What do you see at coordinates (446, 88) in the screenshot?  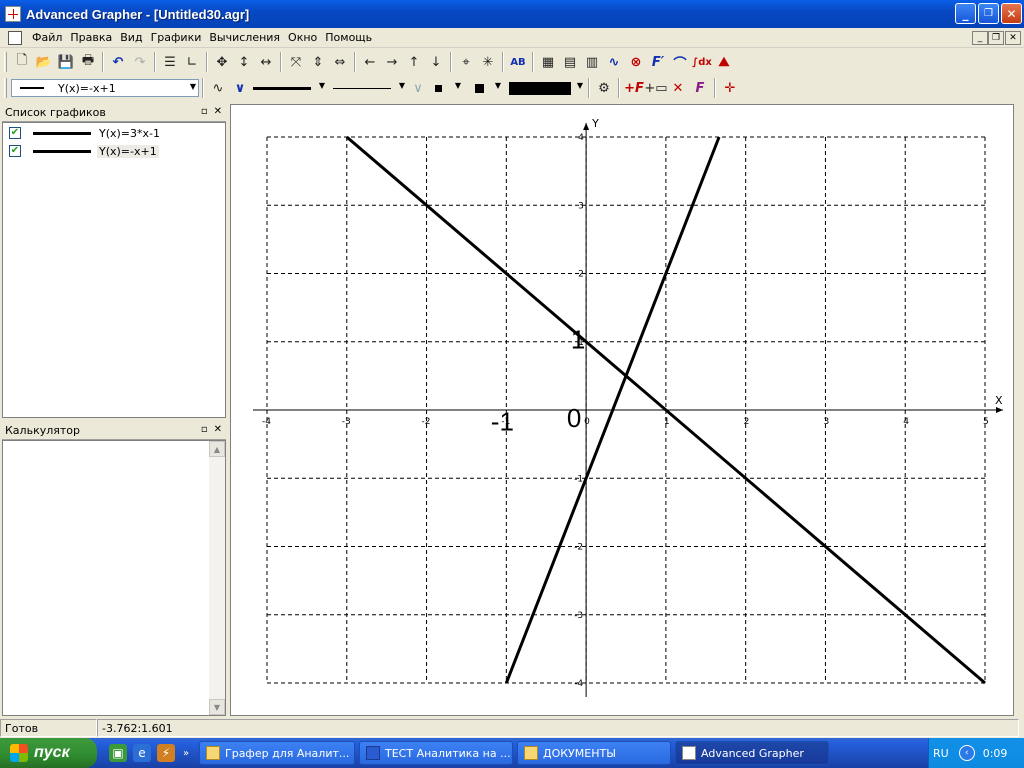 I see `point-size-select: ▼` at bounding box center [446, 88].